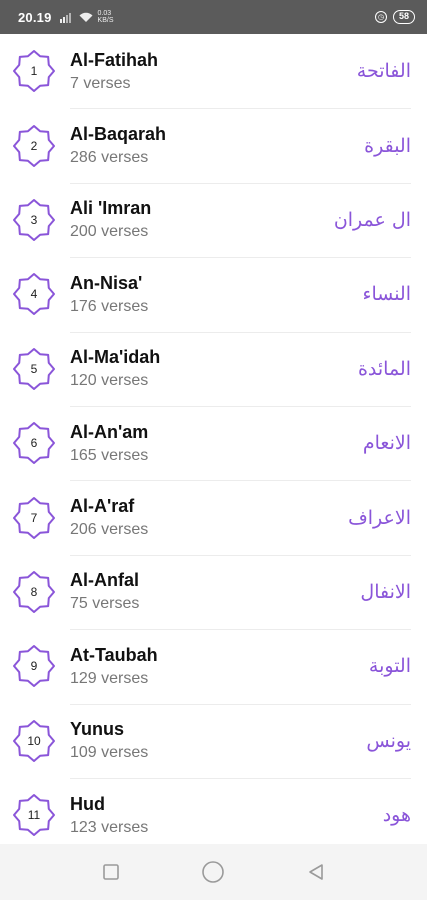 The width and height of the screenshot is (427, 900). I want to click on surah-number: 4, so click(34, 294).